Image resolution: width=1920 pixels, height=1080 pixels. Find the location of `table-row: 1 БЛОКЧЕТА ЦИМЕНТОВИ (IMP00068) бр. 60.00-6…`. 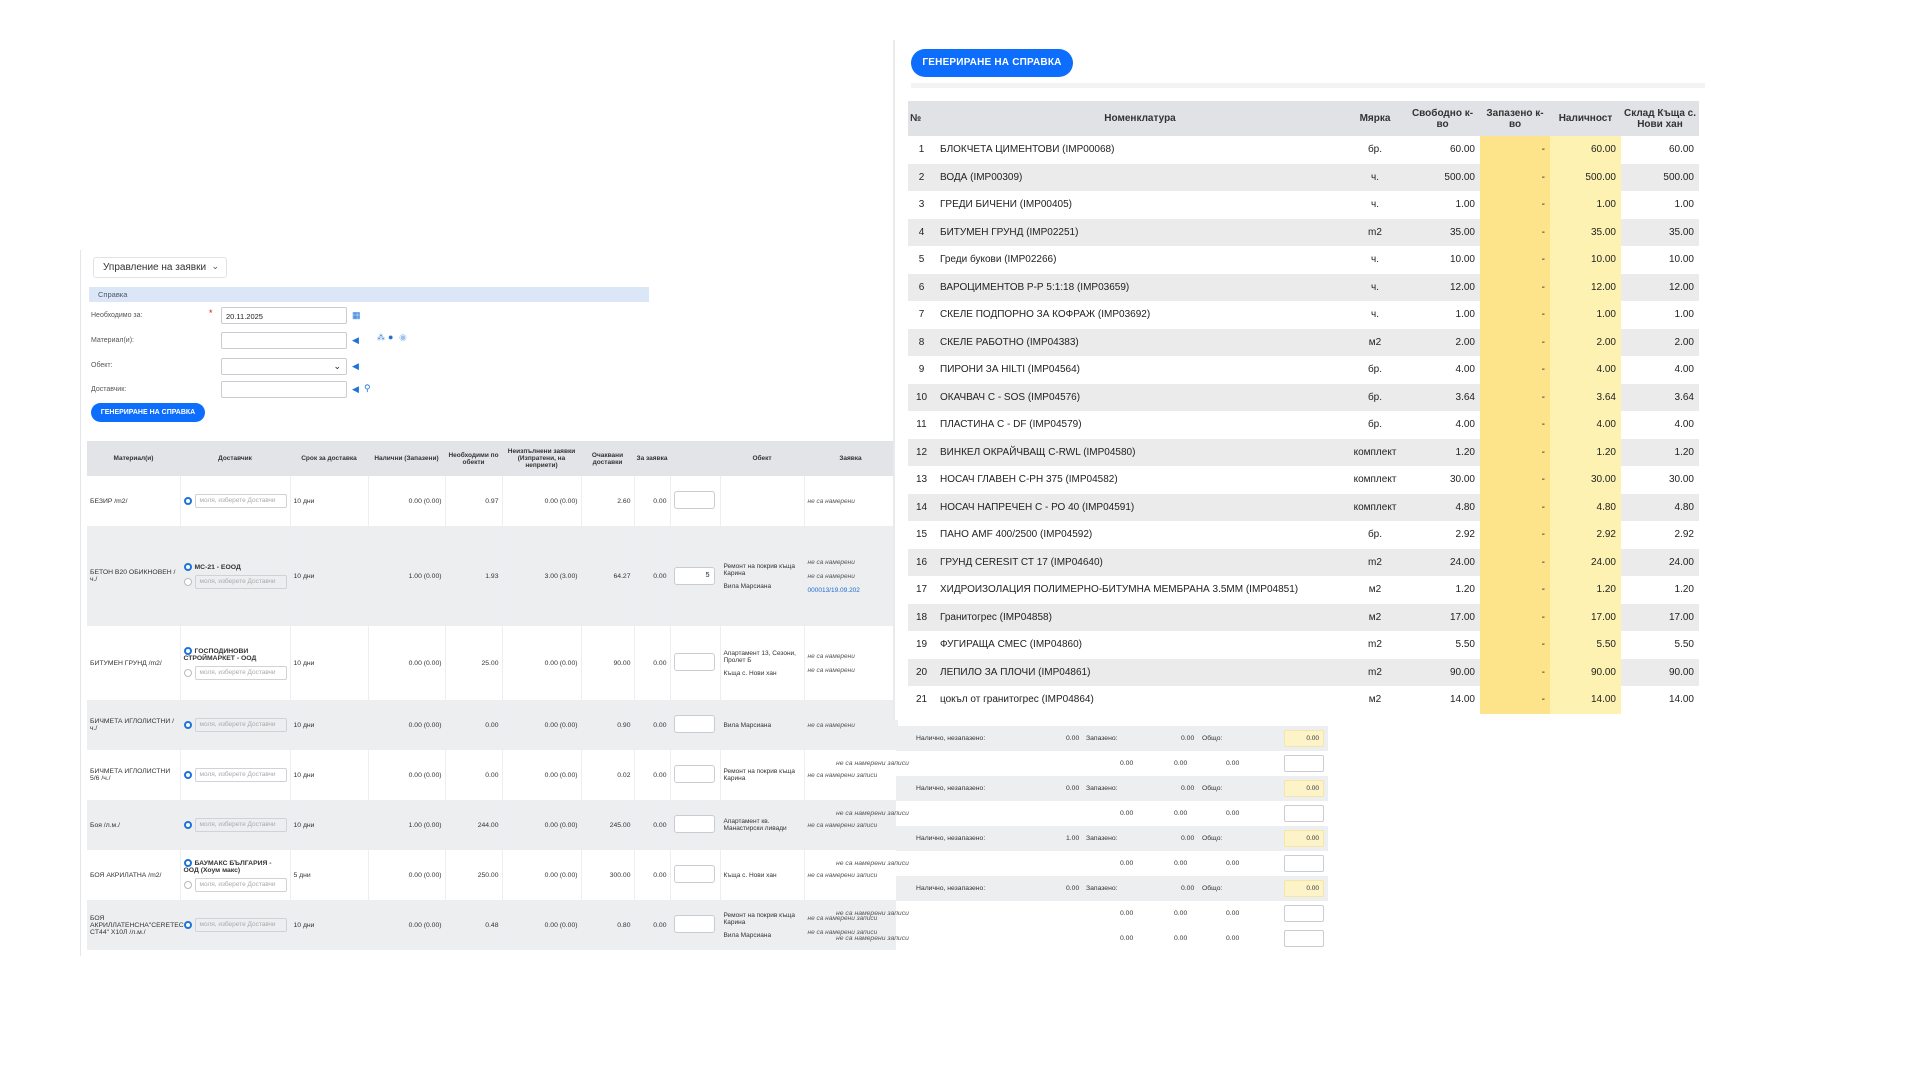

table-row: 1 БЛОКЧЕТА ЦИМЕНТОВИ (IMP00068) бр. 60.00-6… is located at coordinates (1303, 150).